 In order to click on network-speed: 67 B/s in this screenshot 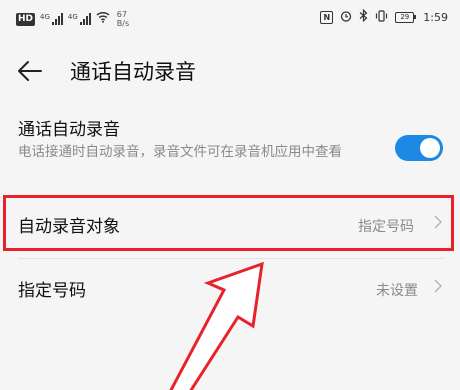, I will do `click(123, 19)`.